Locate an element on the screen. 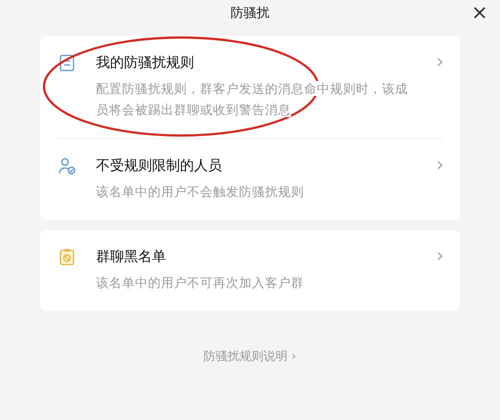  item-title: 我的防骚扰规则 is located at coordinates (255, 63).